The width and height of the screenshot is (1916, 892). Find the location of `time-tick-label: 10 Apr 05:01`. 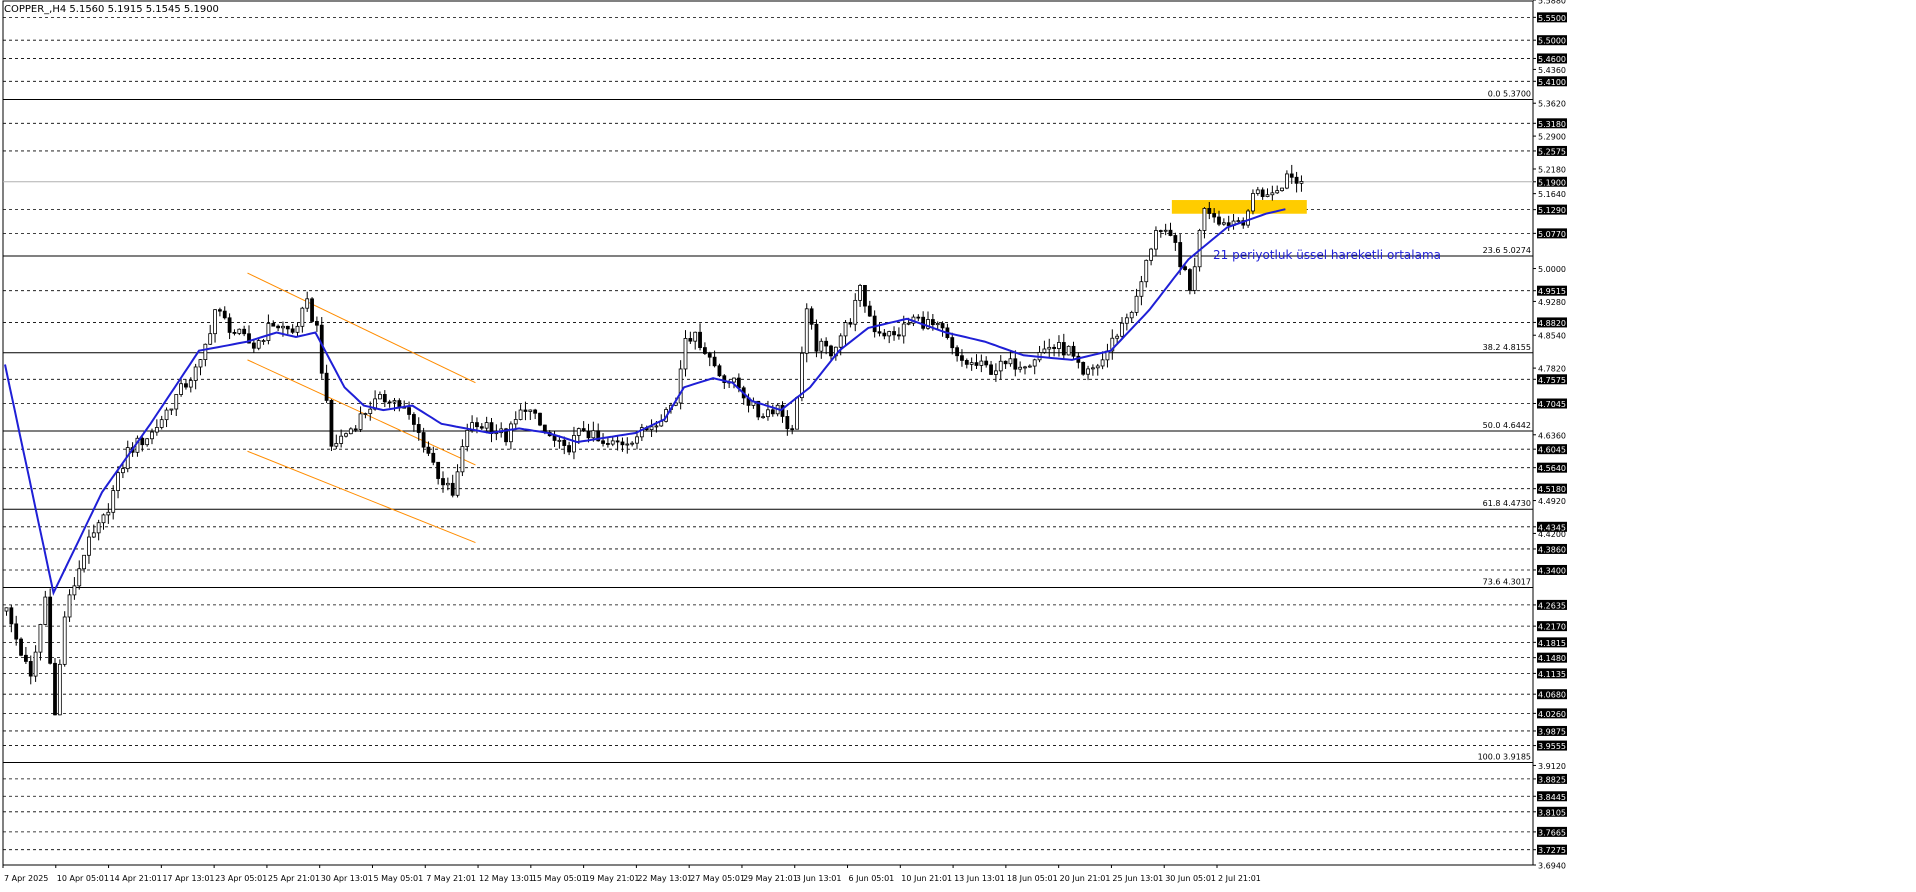

time-tick-label: 10 Apr 05:01 is located at coordinates (83, 878).